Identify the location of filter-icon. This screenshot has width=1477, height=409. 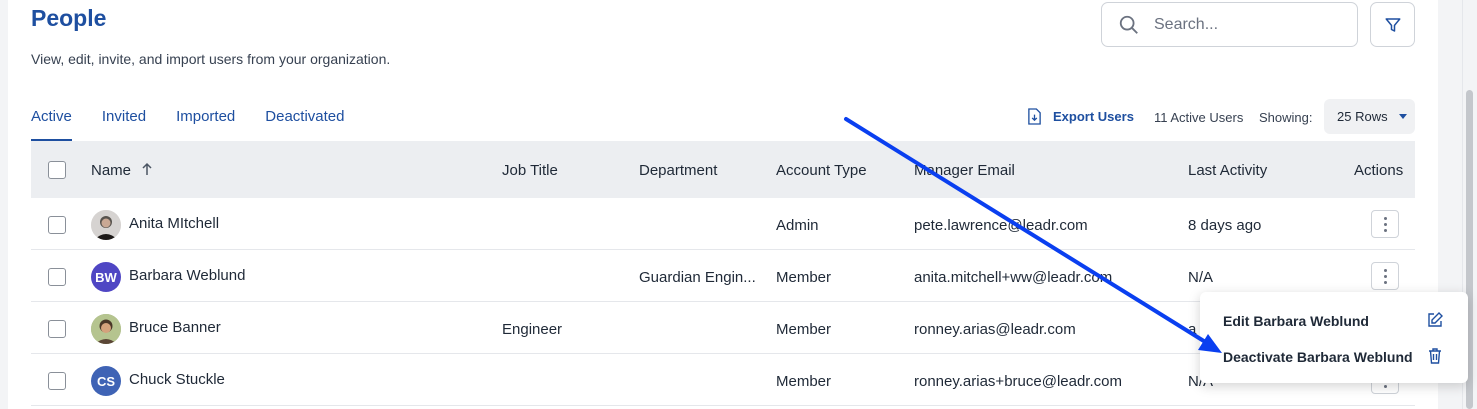
(1392, 24).